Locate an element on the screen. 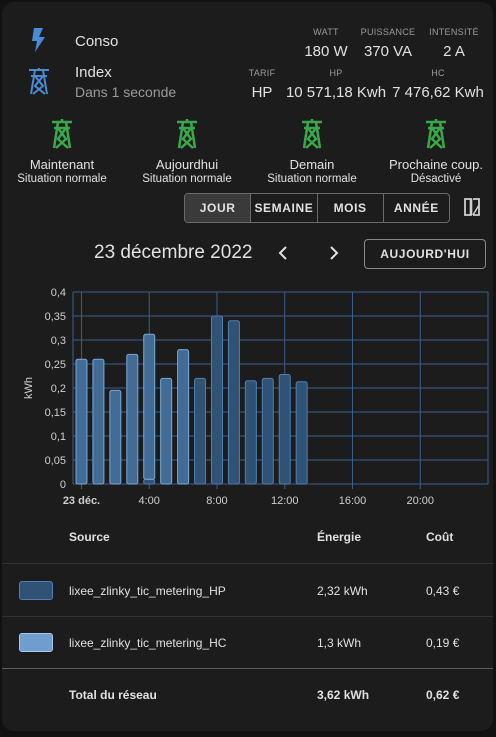 This screenshot has width=496, height=737. x-tick-label: 12:00 is located at coordinates (285, 501).